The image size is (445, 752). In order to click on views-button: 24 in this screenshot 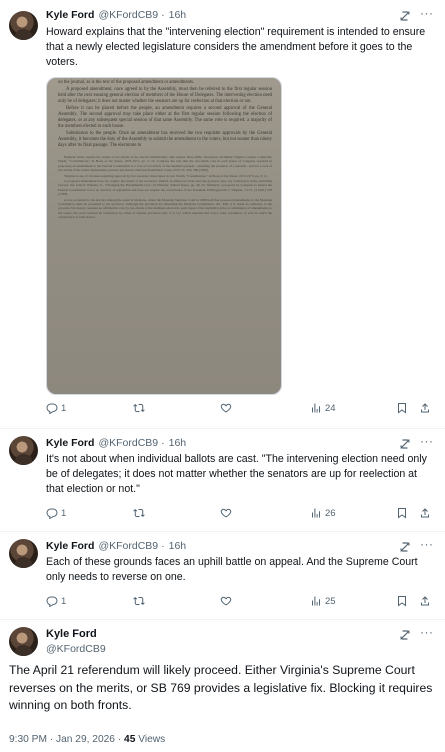, I will do `click(323, 408)`.